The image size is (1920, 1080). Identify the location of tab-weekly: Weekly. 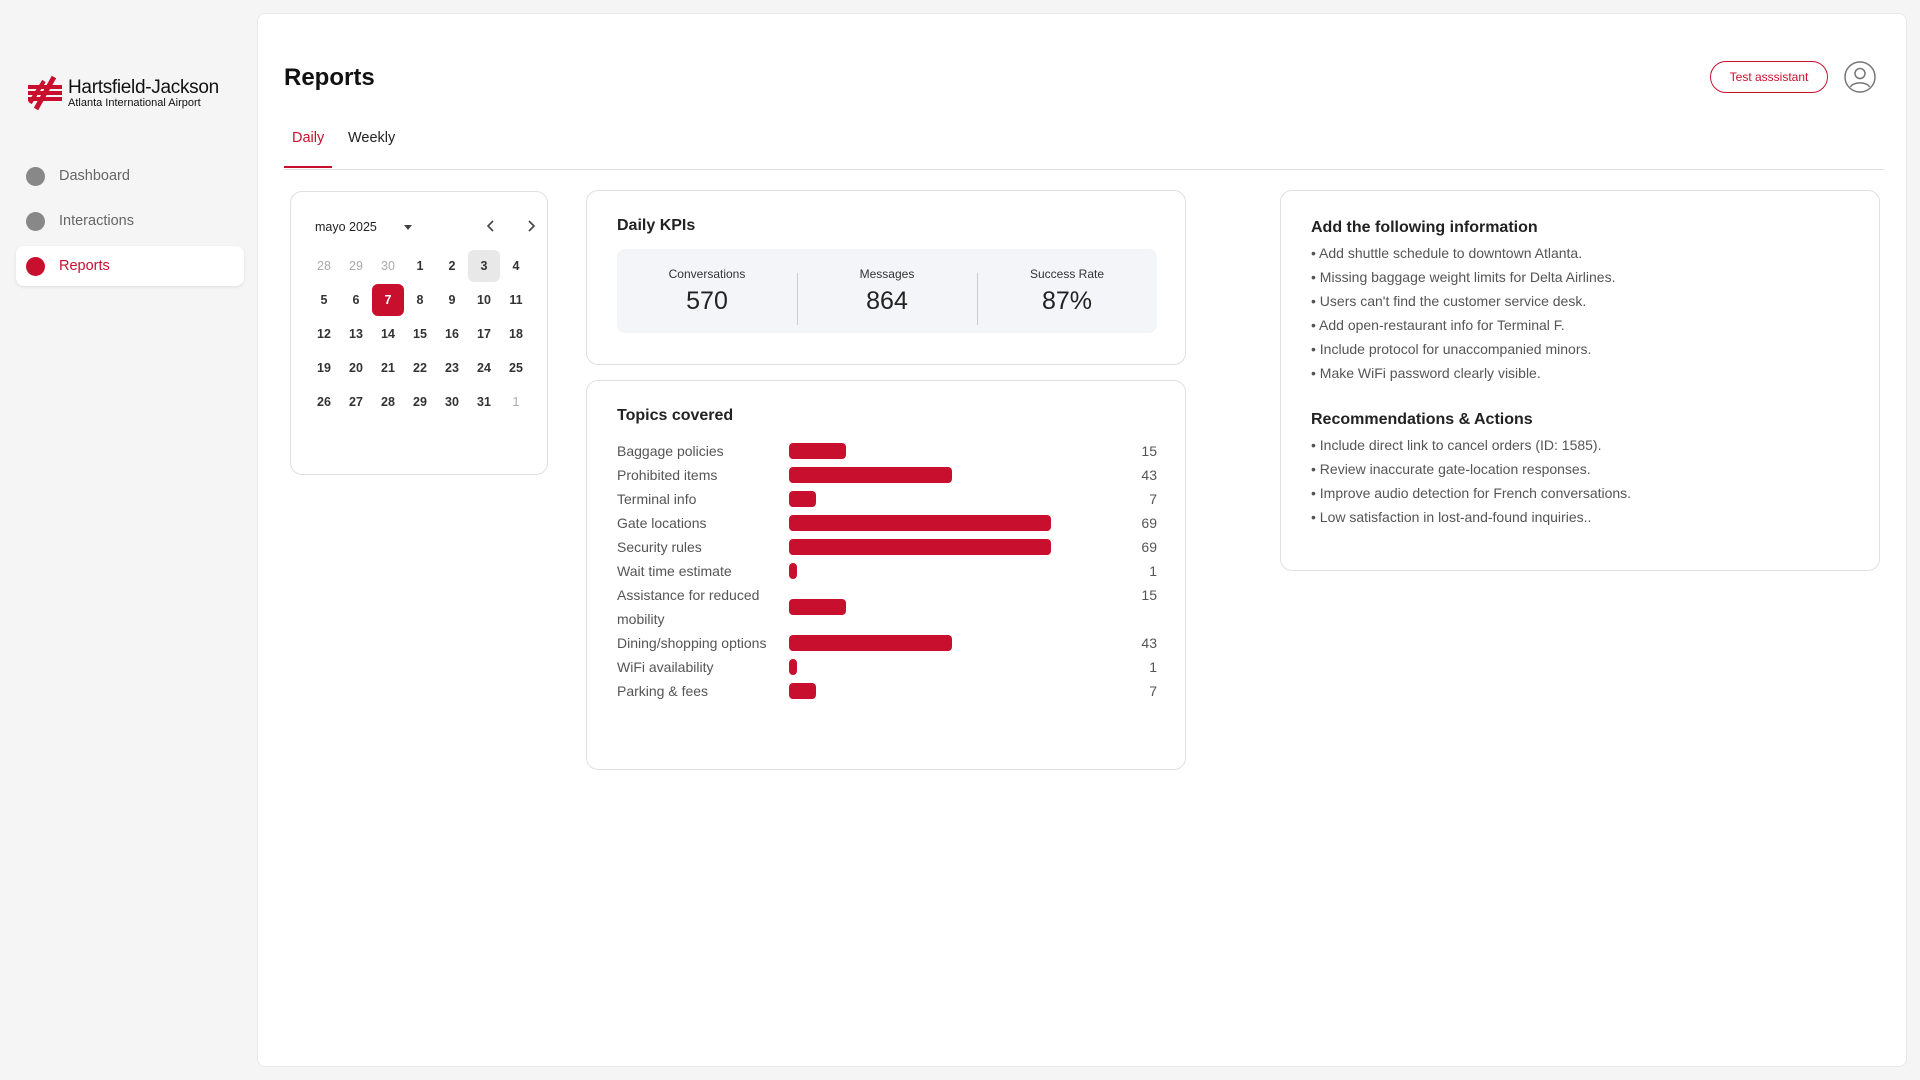
(371, 149).